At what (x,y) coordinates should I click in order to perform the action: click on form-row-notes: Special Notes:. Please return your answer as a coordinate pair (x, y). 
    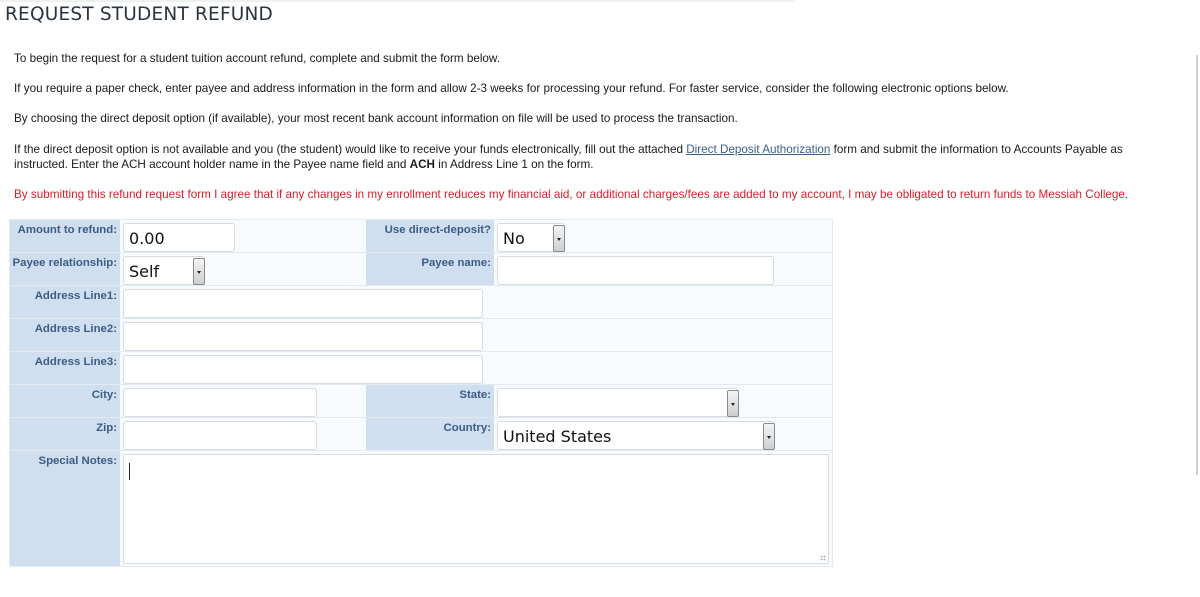
    Looking at the image, I should click on (421, 508).